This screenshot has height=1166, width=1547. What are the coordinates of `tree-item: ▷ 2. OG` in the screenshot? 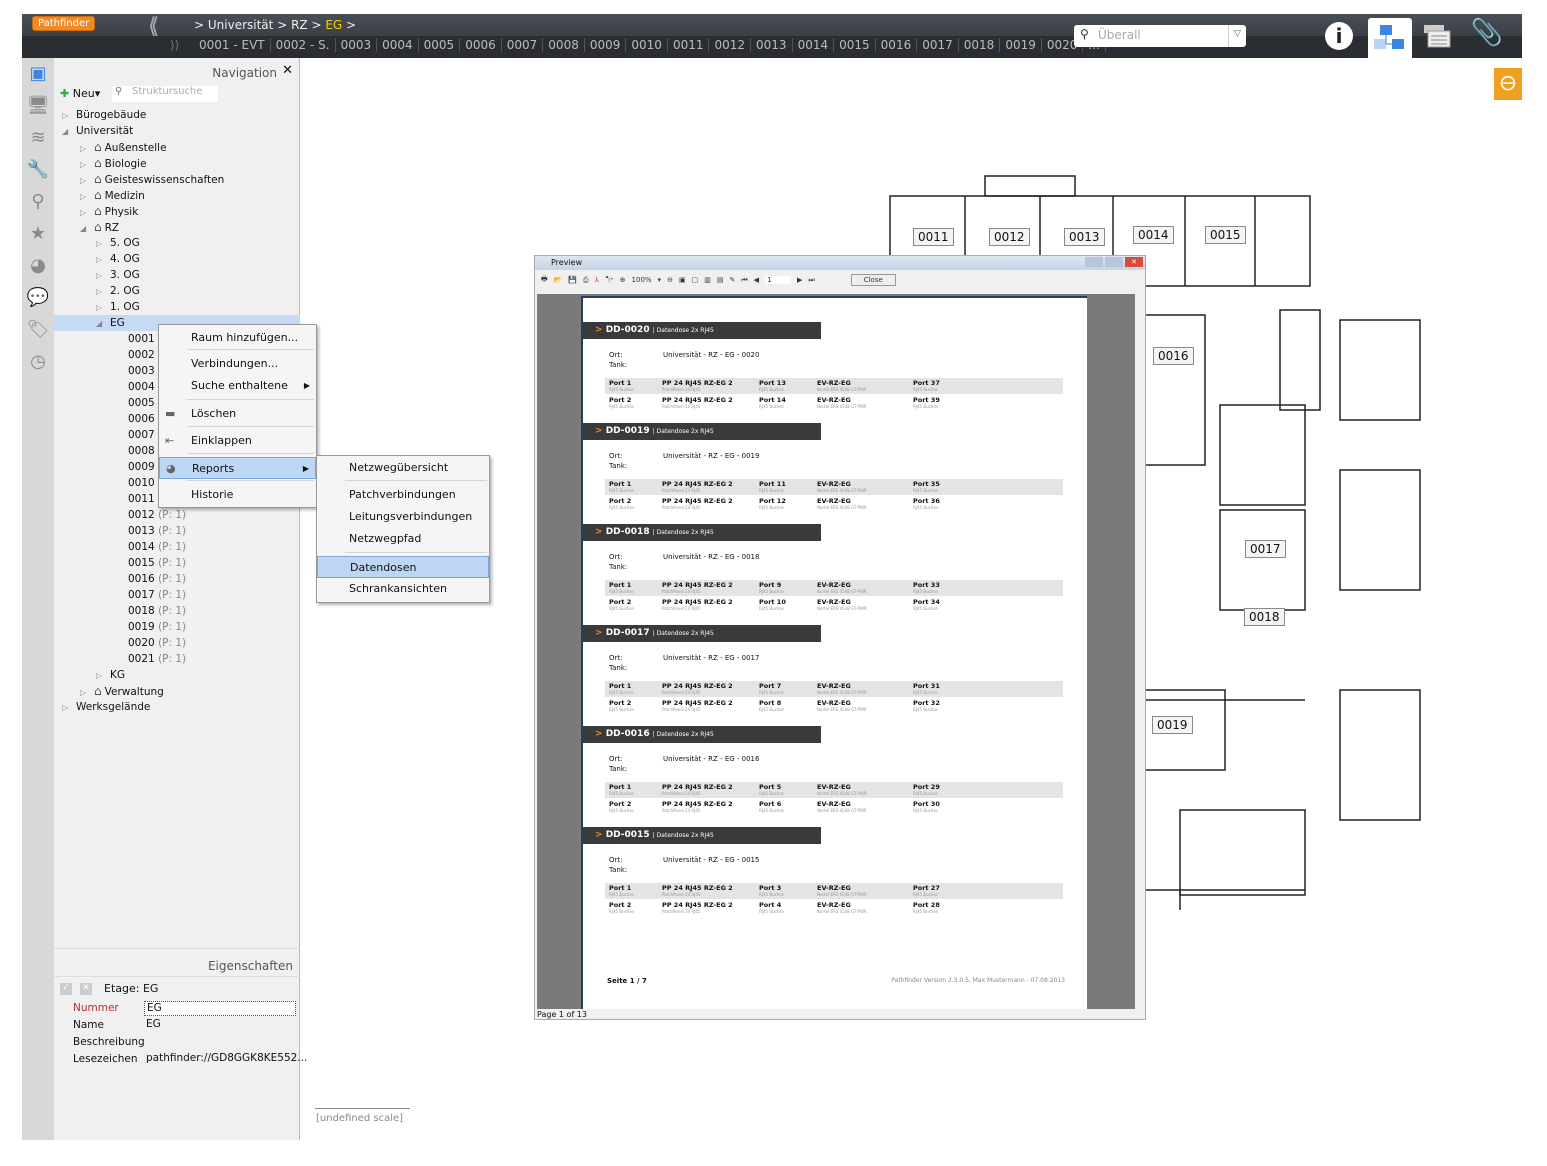 It's located at (118, 291).